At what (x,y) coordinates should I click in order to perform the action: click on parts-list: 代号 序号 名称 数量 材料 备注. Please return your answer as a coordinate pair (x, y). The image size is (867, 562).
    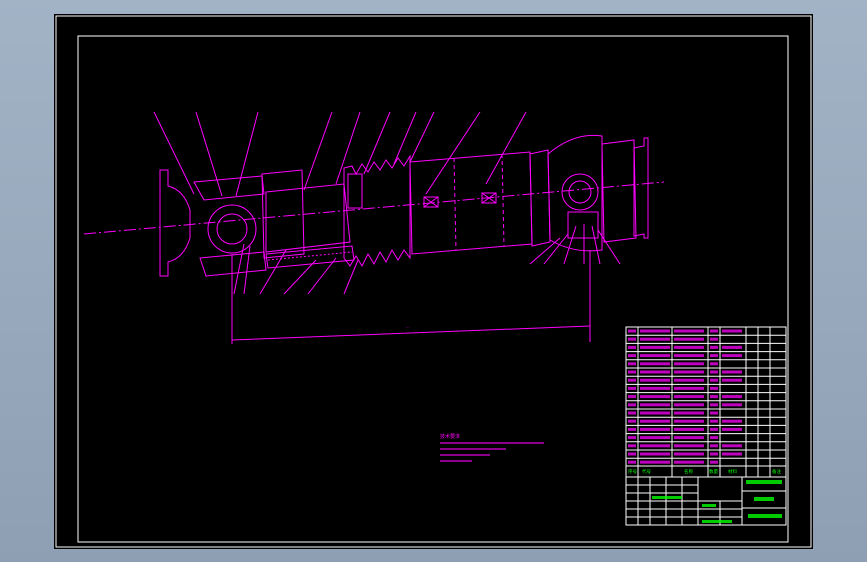
    Looking at the image, I should click on (706, 402).